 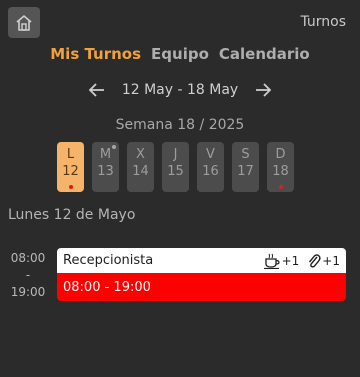 I want to click on day-letter: M, so click(x=105, y=154).